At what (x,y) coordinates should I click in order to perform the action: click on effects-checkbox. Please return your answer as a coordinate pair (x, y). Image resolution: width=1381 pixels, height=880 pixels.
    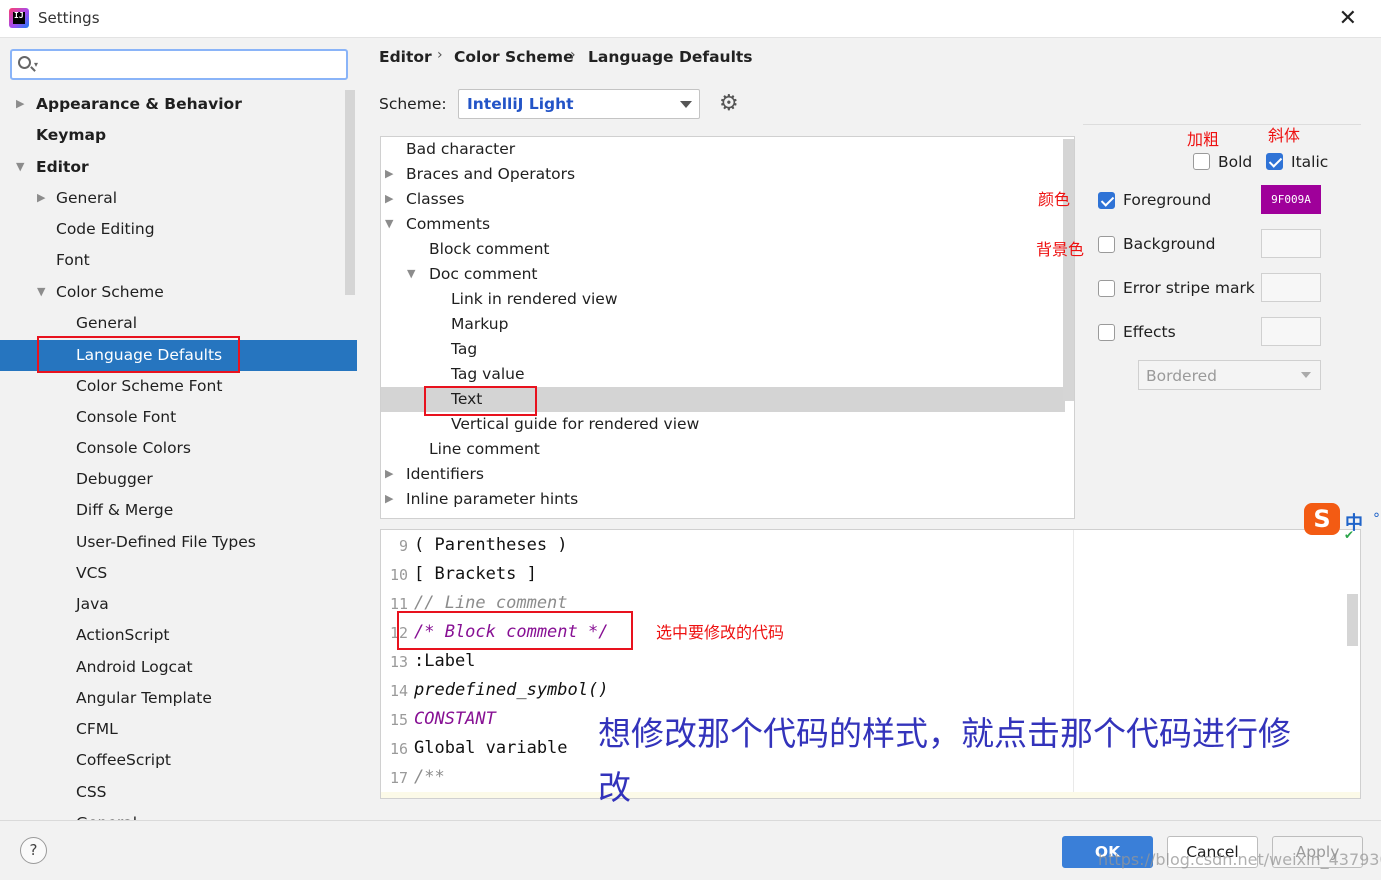
    Looking at the image, I should click on (1106, 332).